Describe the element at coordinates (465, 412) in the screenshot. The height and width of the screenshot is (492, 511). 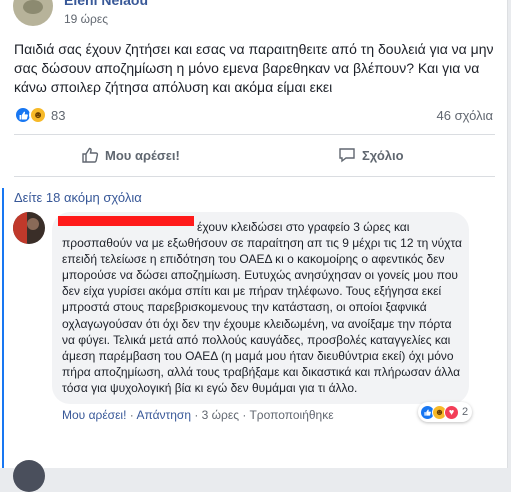
I see `comment-reaction-count: 2` at that location.